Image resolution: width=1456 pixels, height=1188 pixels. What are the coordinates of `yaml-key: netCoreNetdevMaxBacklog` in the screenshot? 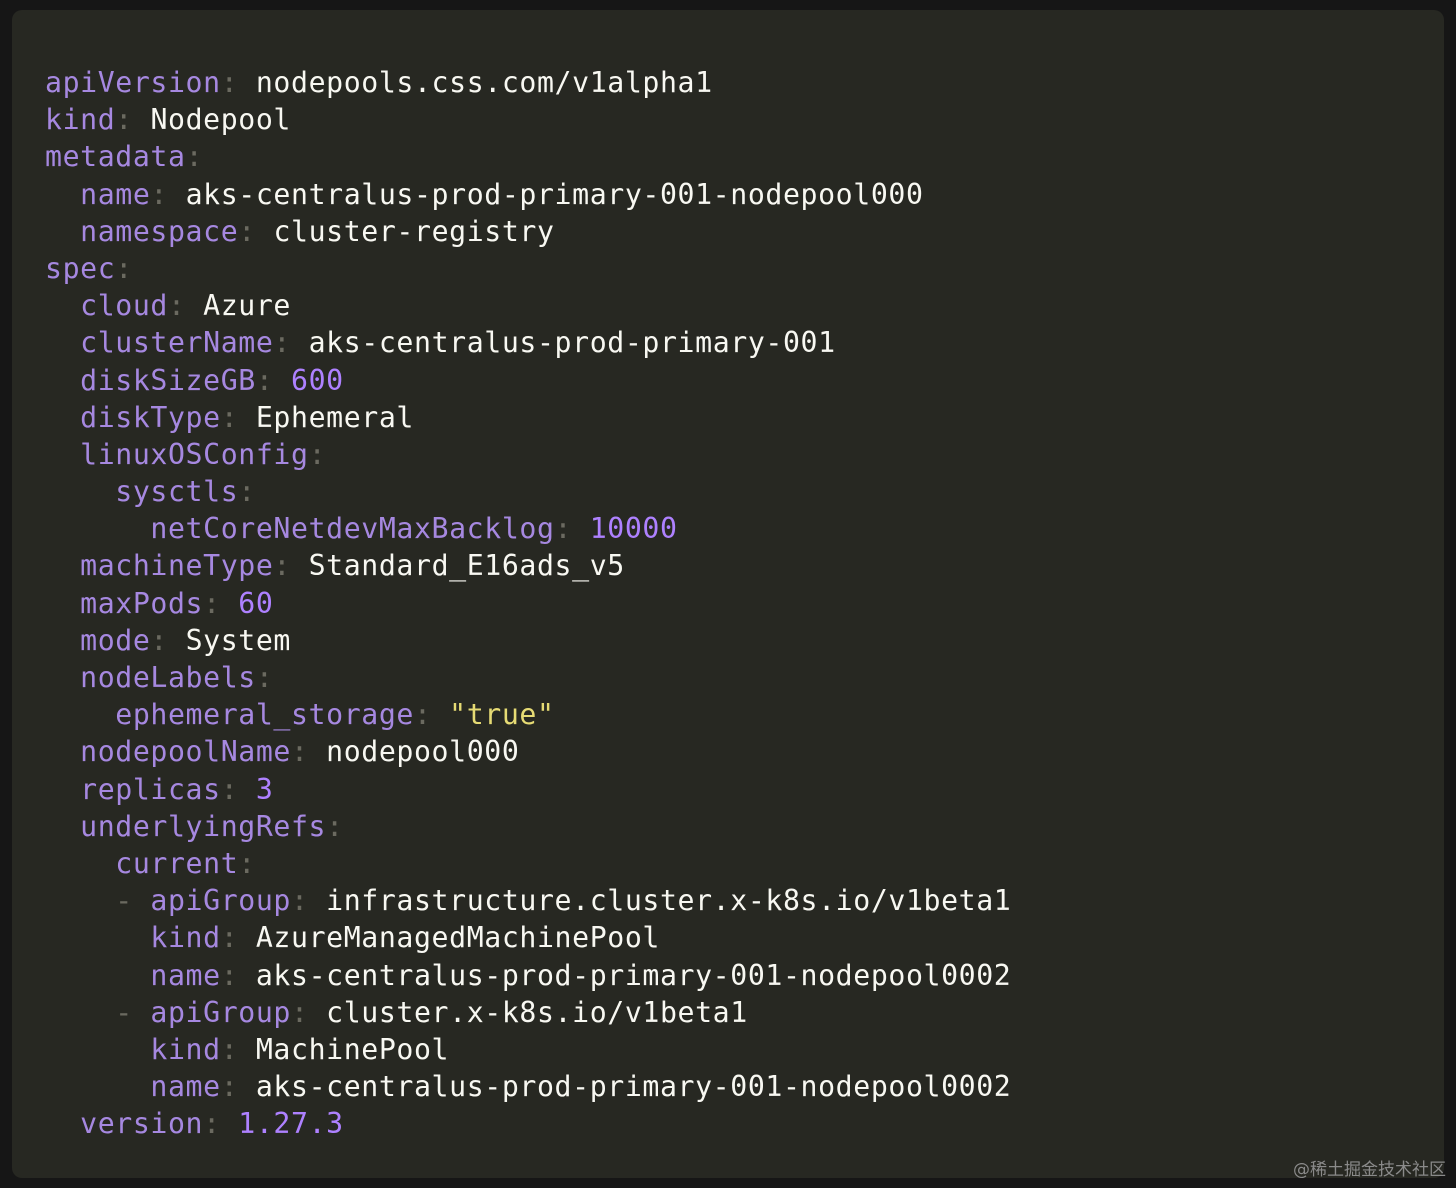 It's located at (352, 529).